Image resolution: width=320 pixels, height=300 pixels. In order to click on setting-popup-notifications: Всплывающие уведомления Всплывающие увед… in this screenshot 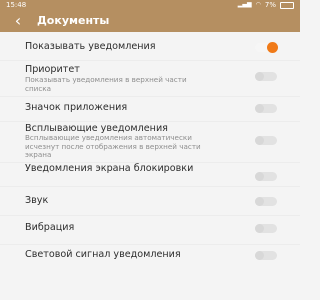, I will do `click(150, 142)`.